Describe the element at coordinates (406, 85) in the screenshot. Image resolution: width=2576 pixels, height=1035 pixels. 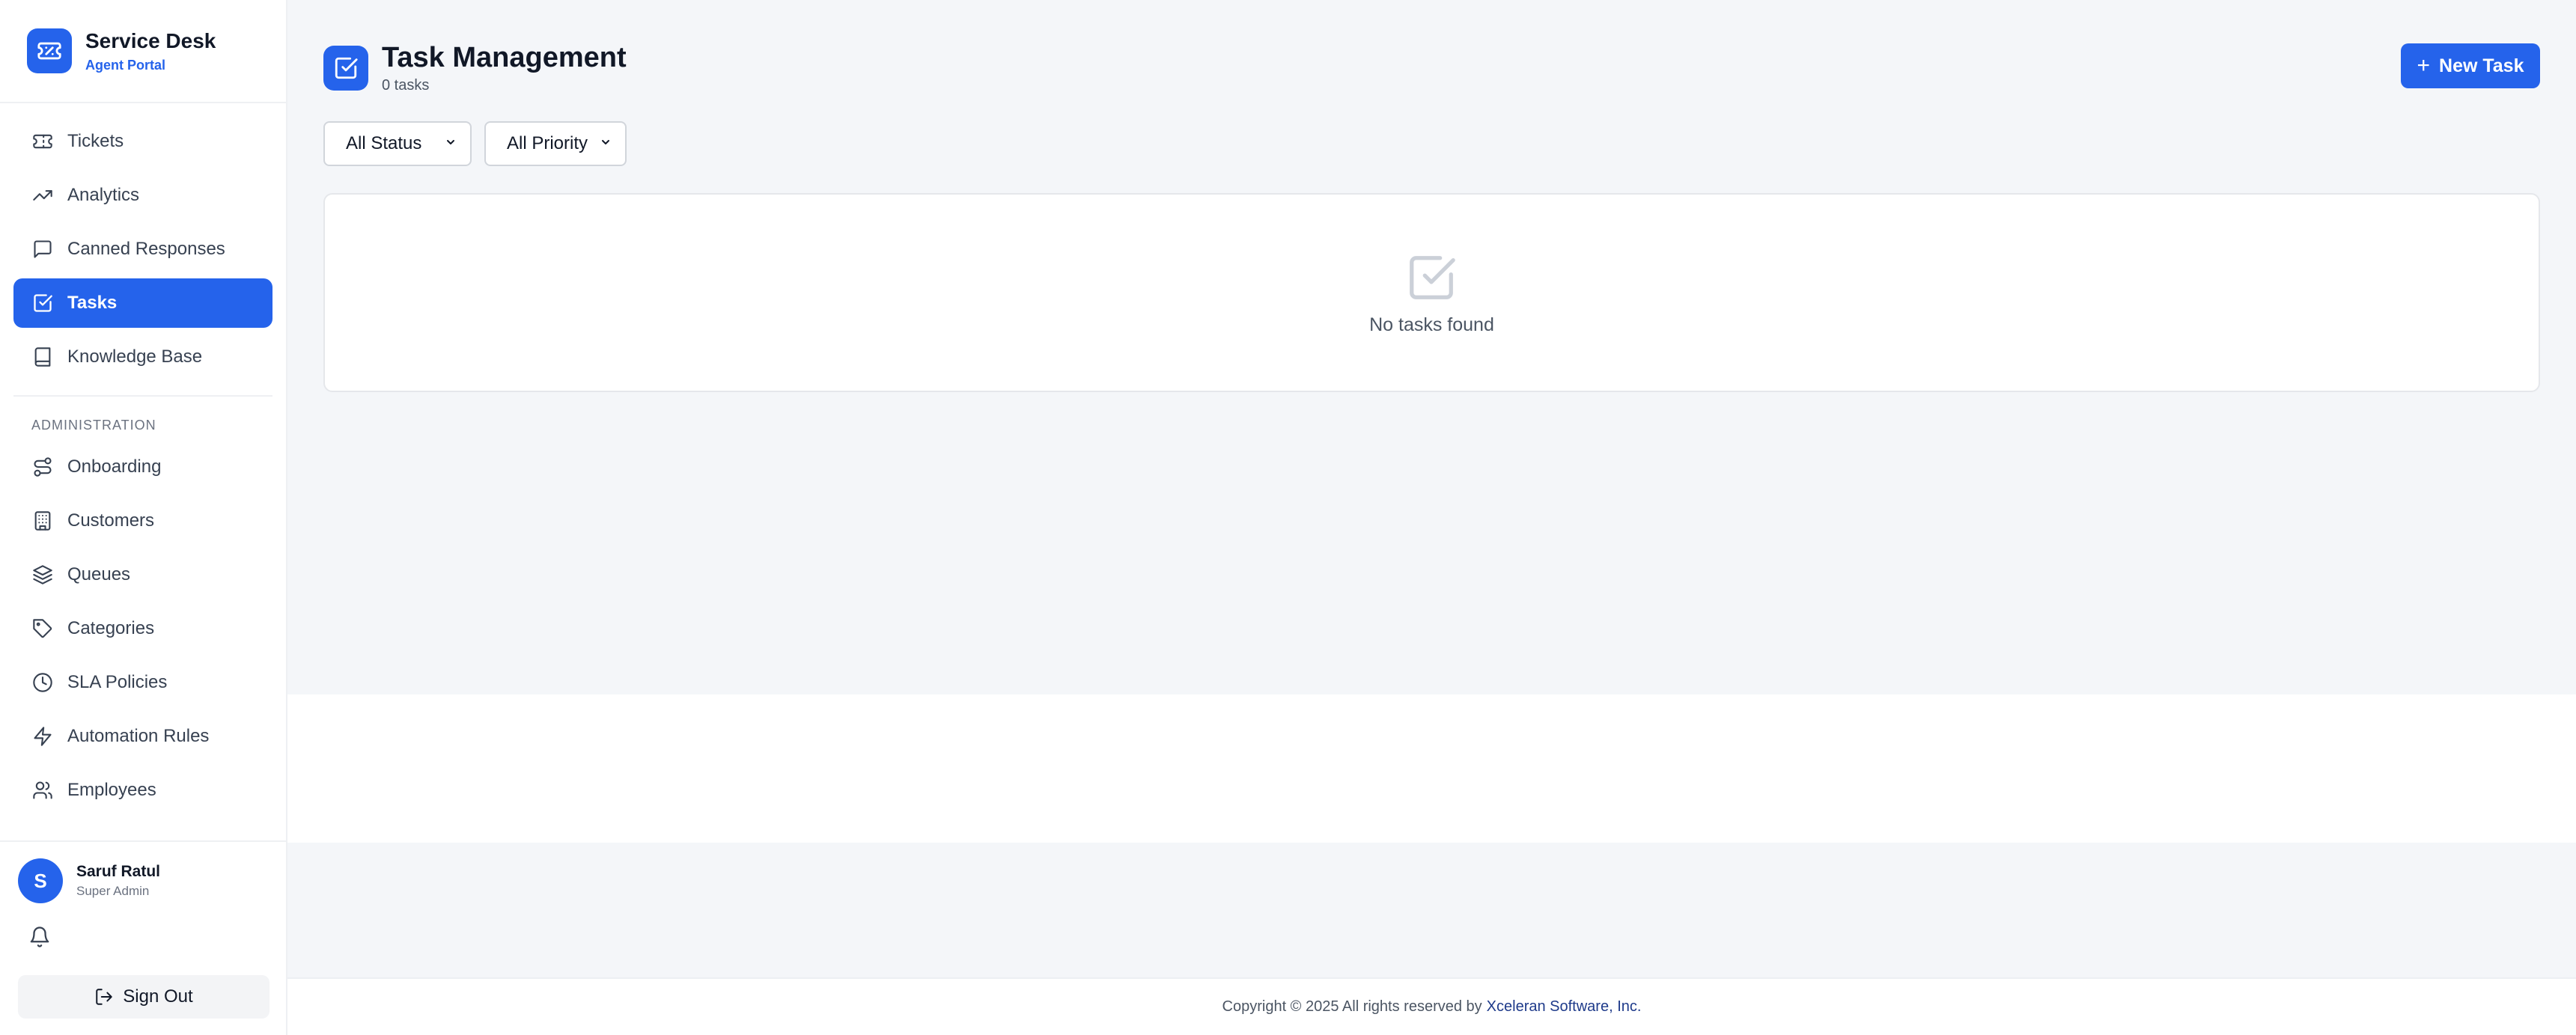
I see `task-count: 0 tasks` at that location.